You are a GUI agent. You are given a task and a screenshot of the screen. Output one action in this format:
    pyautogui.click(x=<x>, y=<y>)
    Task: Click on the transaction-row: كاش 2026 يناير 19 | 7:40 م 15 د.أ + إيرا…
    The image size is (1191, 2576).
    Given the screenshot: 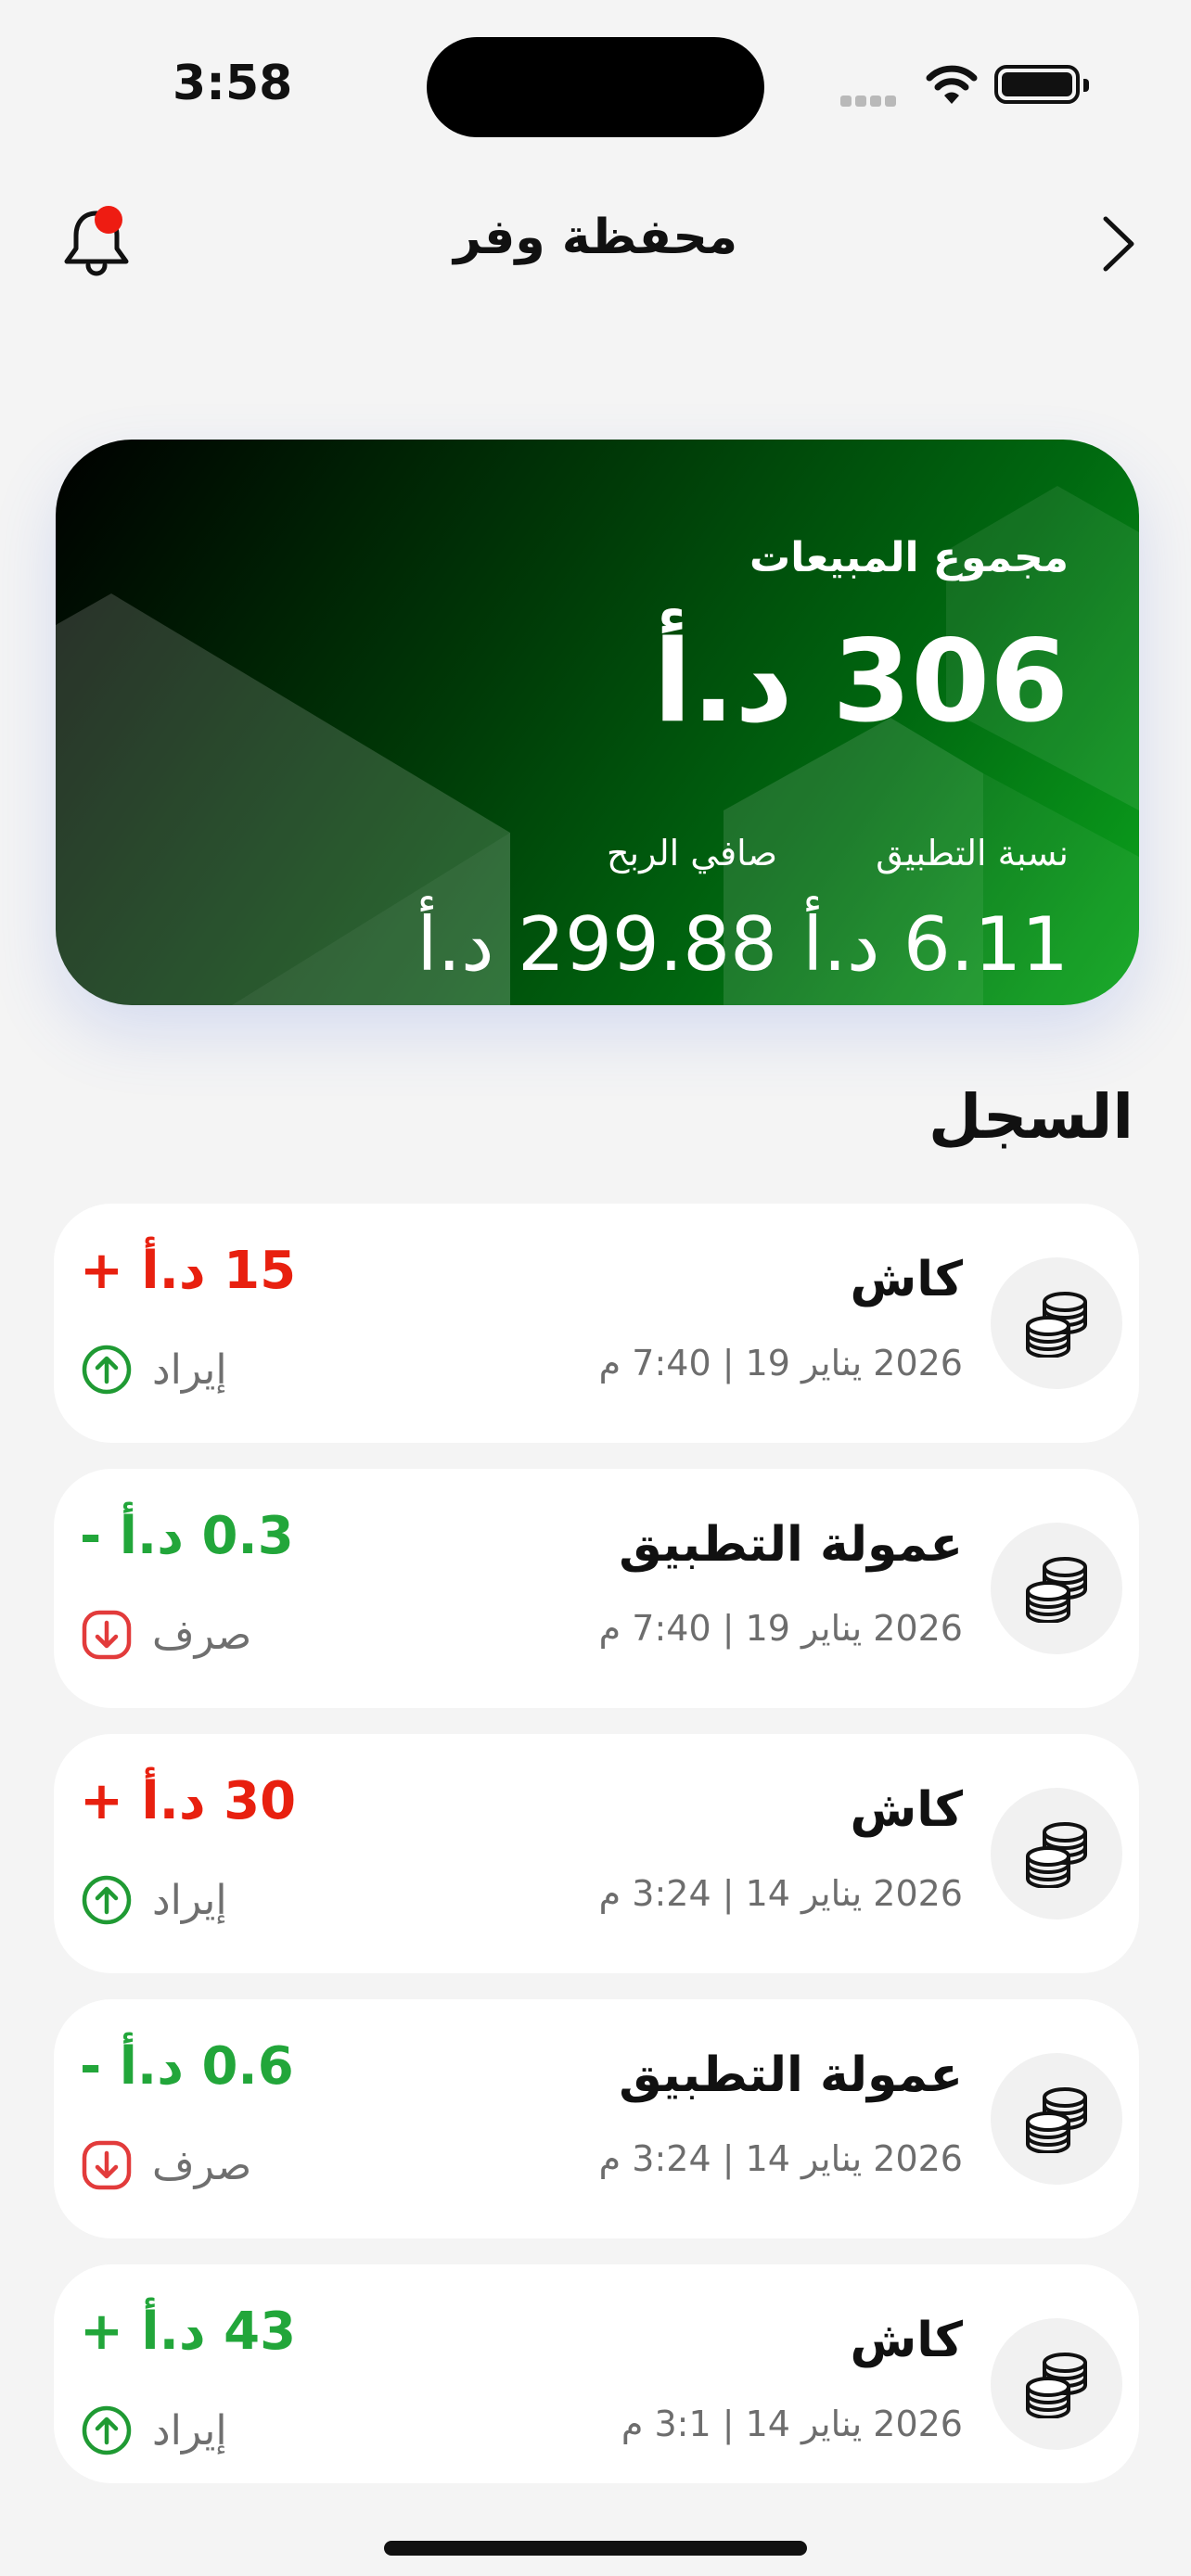 What is the action you would take?
    pyautogui.click(x=597, y=1324)
    